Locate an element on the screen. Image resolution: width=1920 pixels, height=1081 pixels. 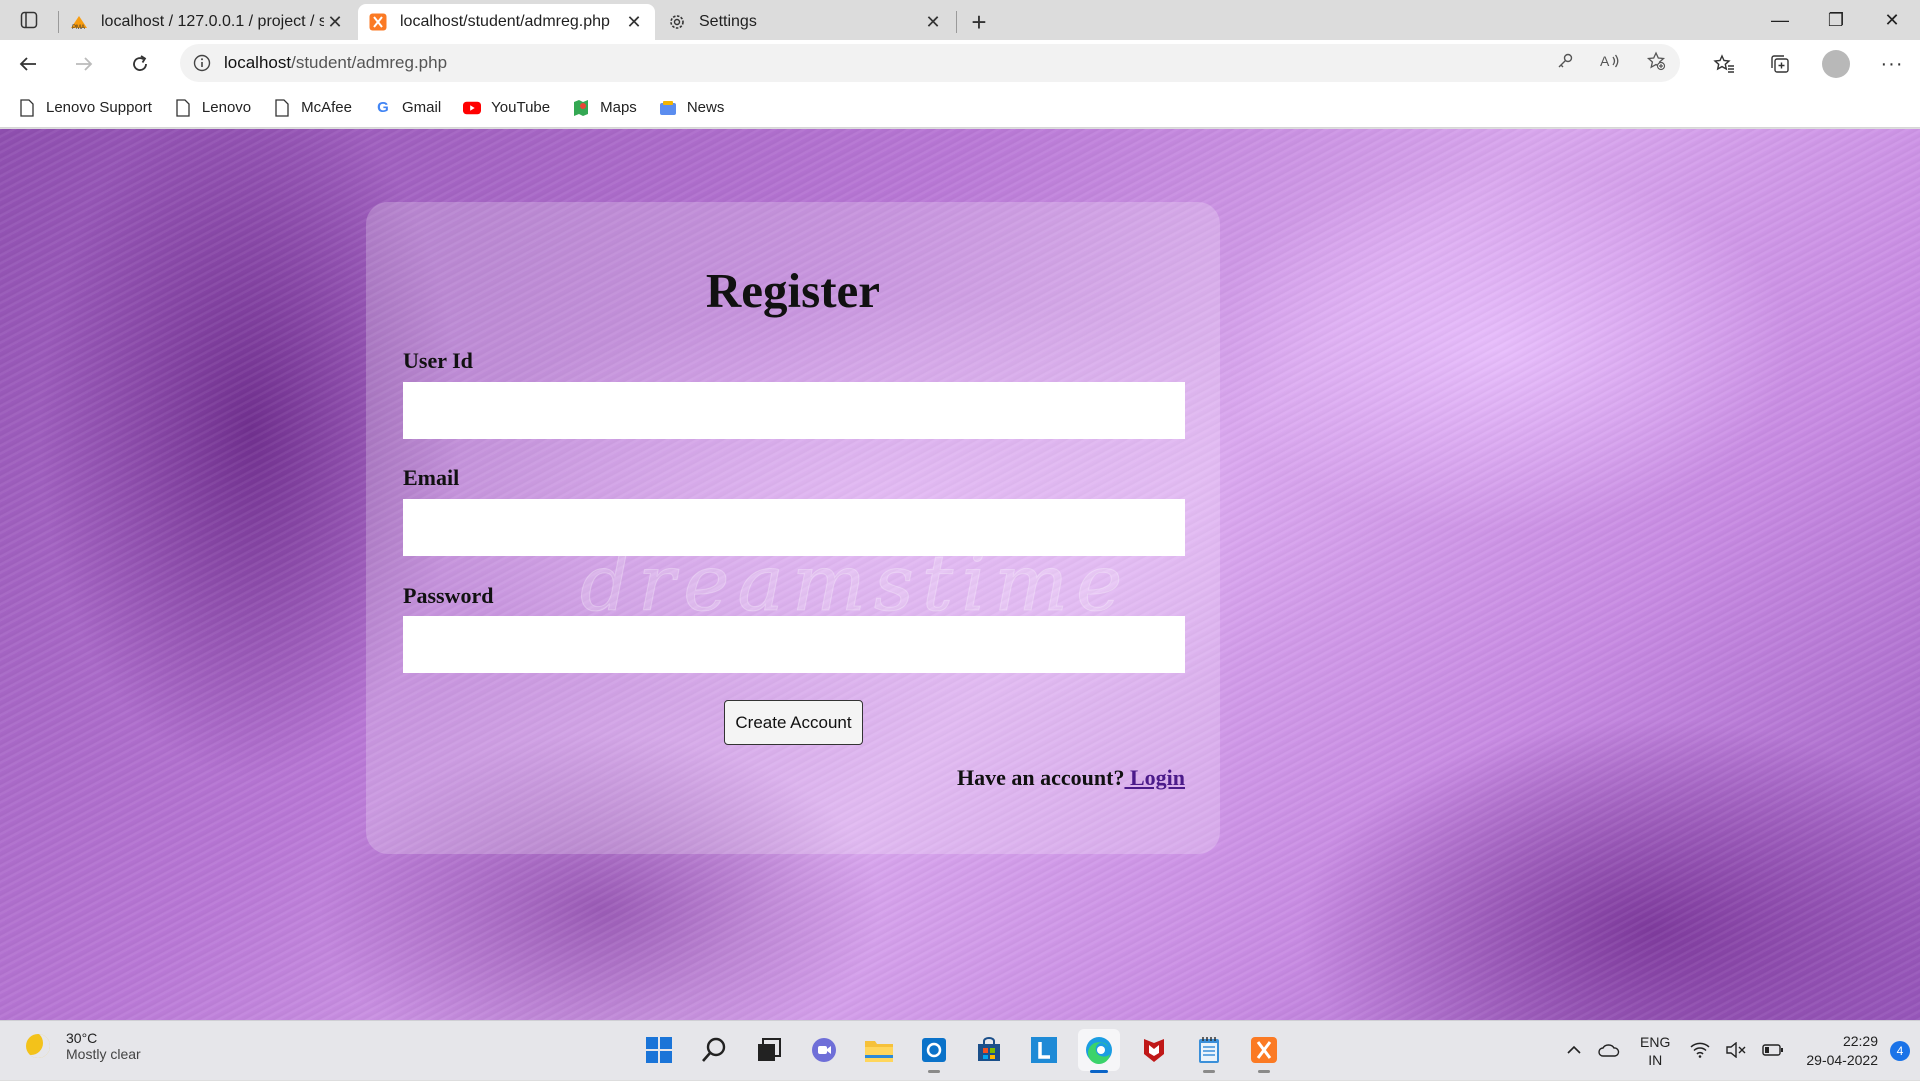
refresh-button is located at coordinates (140, 64).